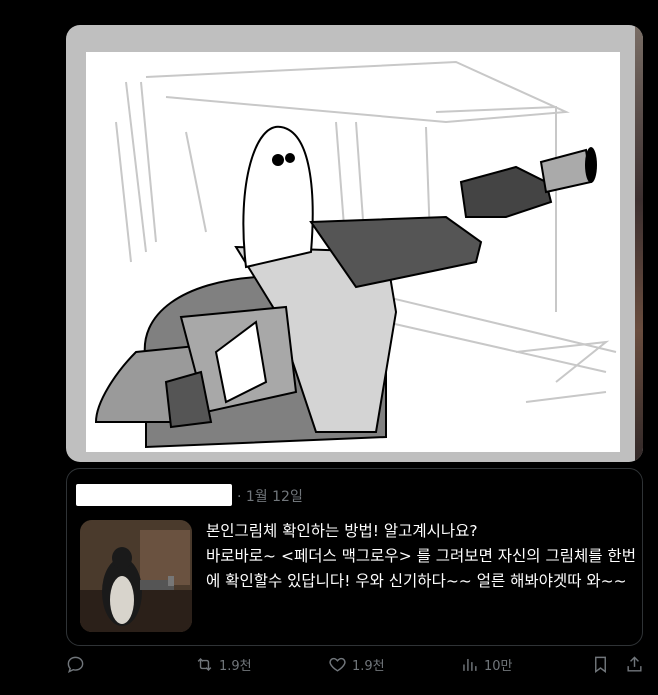  I want to click on reply-button, so click(75, 664).